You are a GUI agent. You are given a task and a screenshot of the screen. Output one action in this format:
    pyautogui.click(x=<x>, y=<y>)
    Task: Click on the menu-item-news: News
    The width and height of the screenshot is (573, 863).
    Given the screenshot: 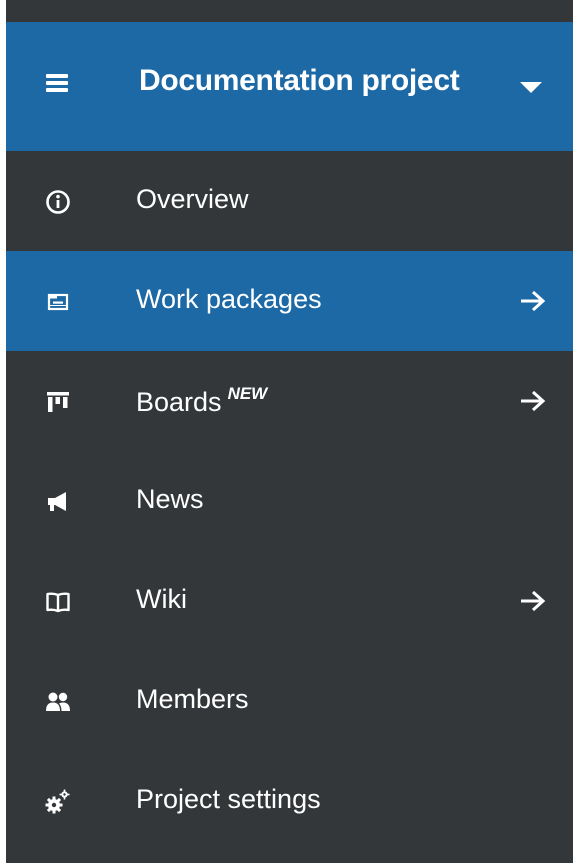 What is the action you would take?
    pyautogui.click(x=289, y=501)
    